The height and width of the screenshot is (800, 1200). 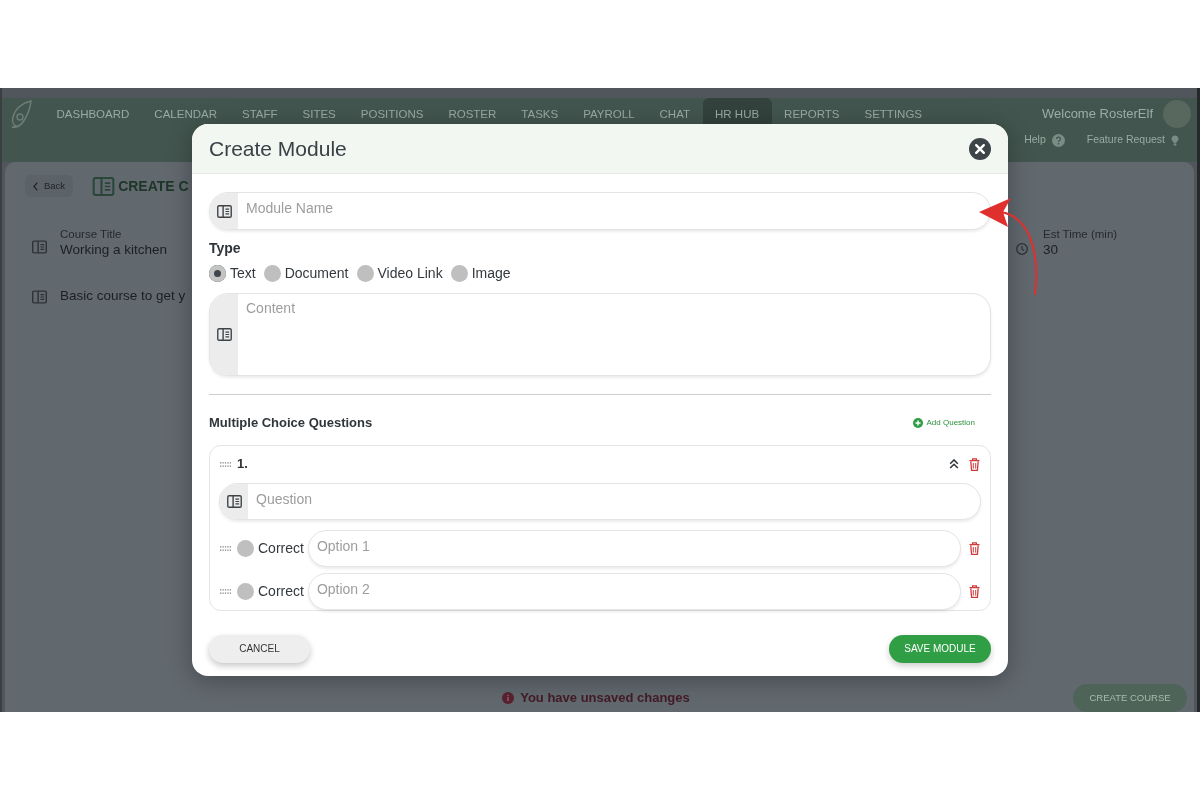 What do you see at coordinates (35, 186) in the screenshot?
I see `chevron-left-icon` at bounding box center [35, 186].